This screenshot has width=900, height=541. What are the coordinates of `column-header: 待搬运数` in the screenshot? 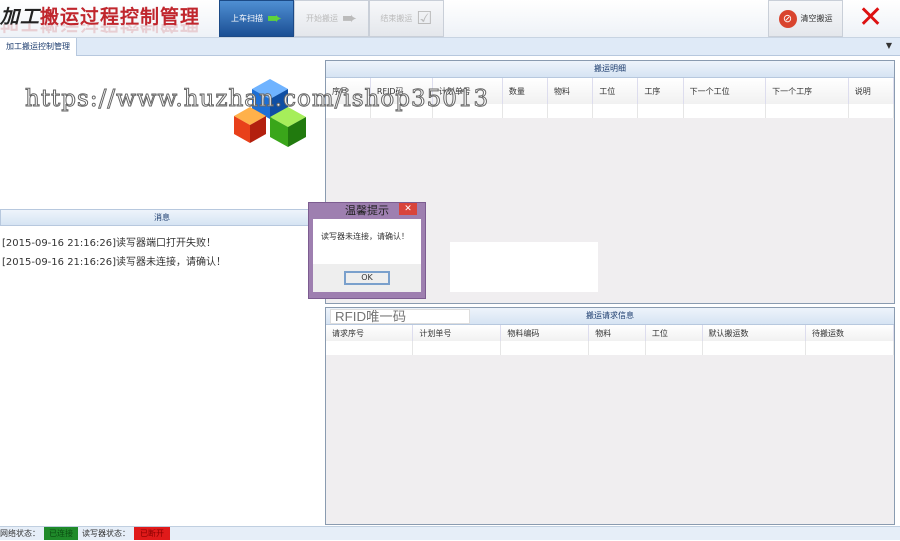 It's located at (849, 333).